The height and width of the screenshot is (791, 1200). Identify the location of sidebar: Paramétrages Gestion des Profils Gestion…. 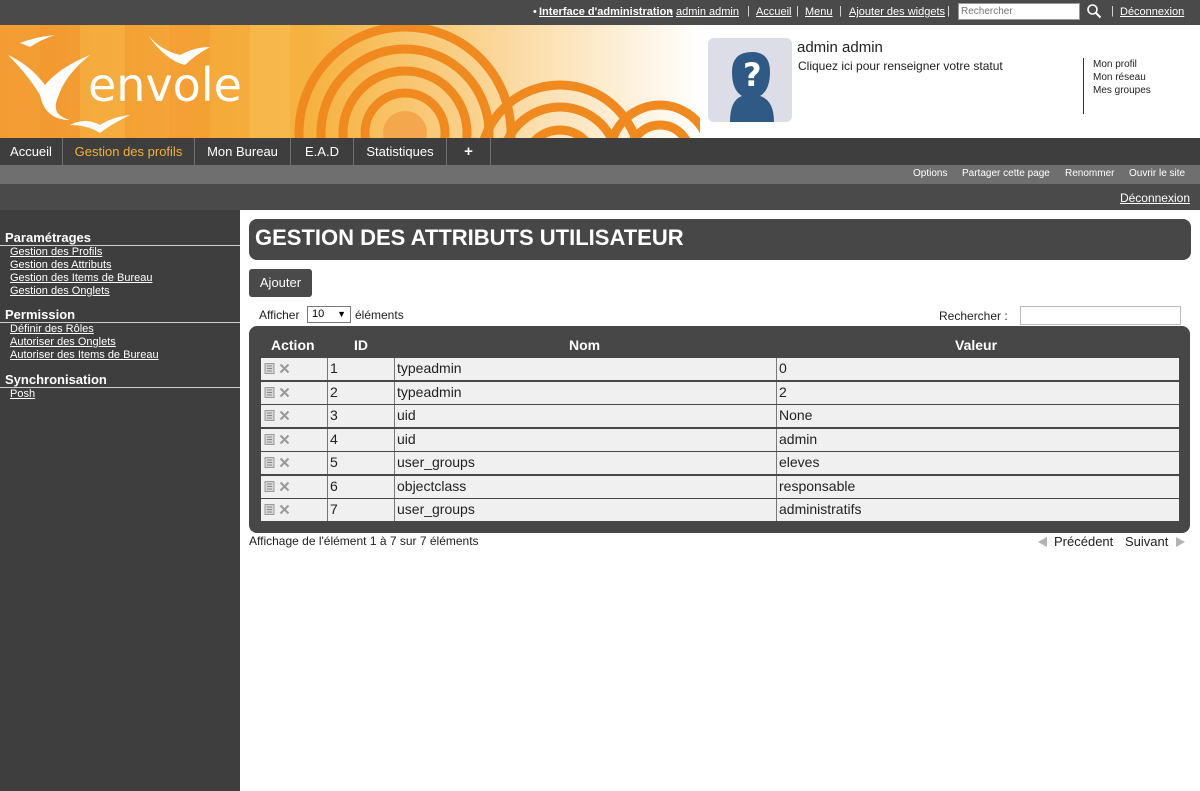
(120, 500).